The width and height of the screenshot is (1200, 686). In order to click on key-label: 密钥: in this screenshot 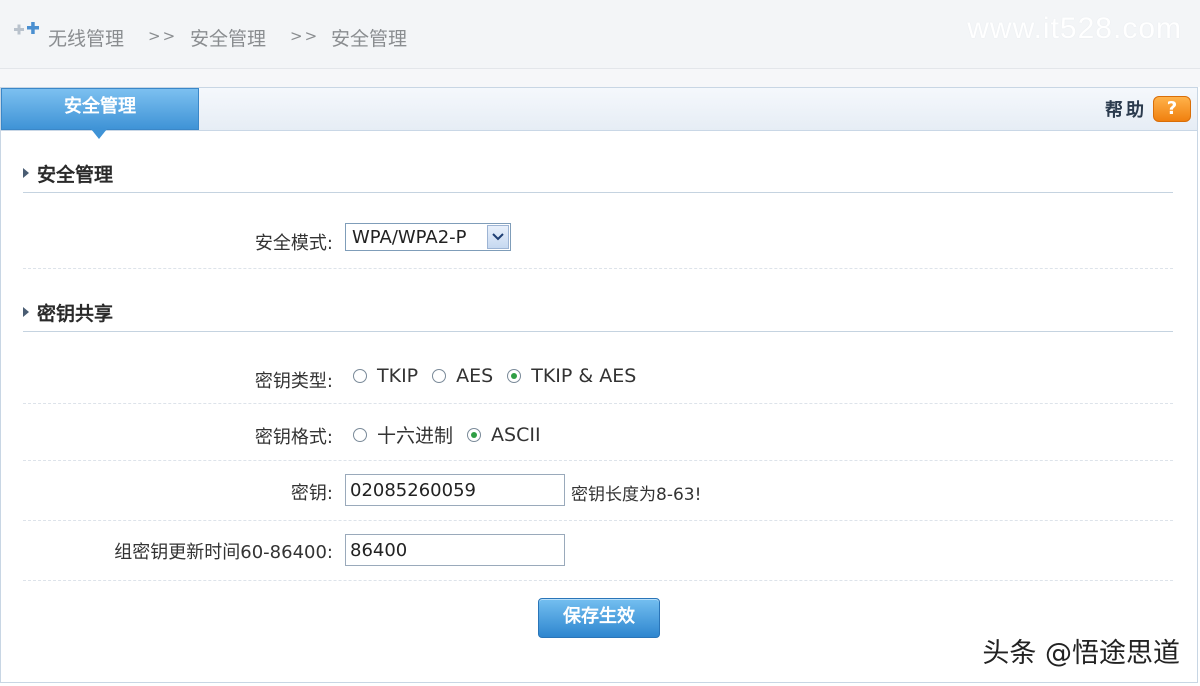, I will do `click(311, 493)`.